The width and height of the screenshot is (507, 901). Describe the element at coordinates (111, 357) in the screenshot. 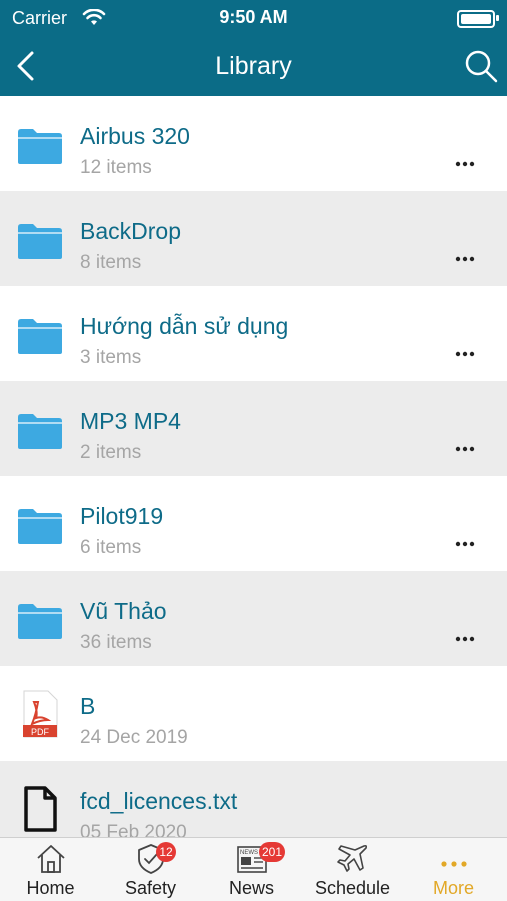

I see `item-detail: 3 items` at that location.